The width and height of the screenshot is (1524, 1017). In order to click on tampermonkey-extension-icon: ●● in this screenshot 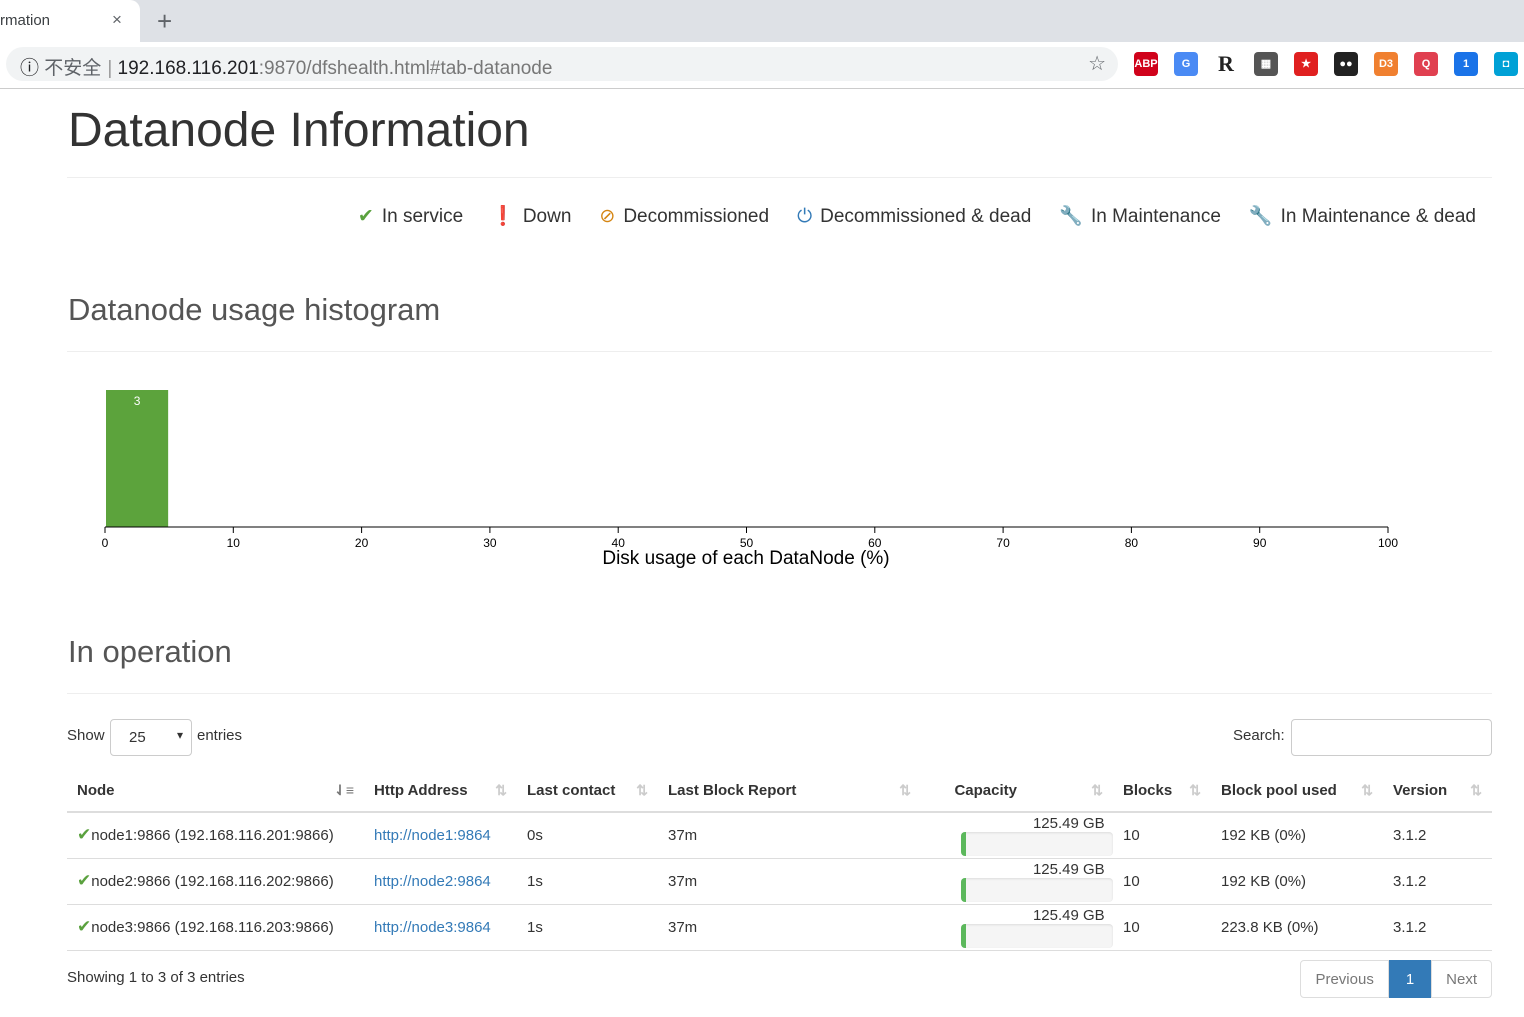, I will do `click(1346, 64)`.